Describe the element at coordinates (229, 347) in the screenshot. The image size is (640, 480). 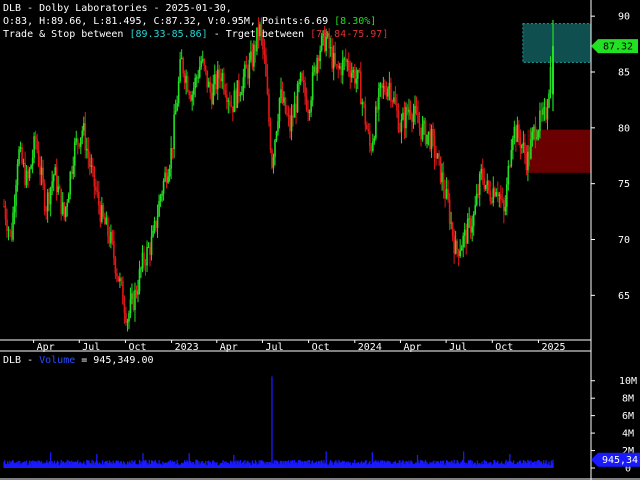
I see `x-tick-label: Apr` at that location.